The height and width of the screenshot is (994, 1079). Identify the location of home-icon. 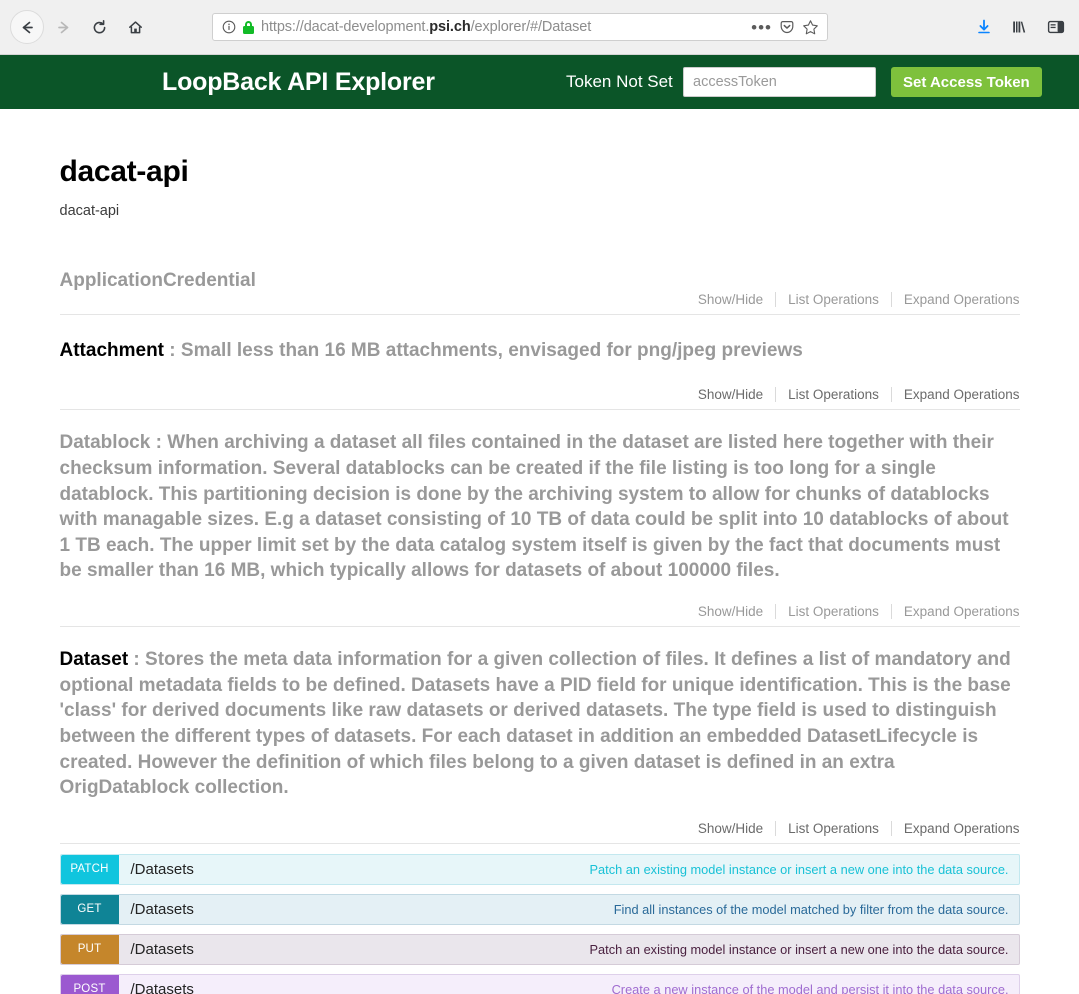
(135, 27).